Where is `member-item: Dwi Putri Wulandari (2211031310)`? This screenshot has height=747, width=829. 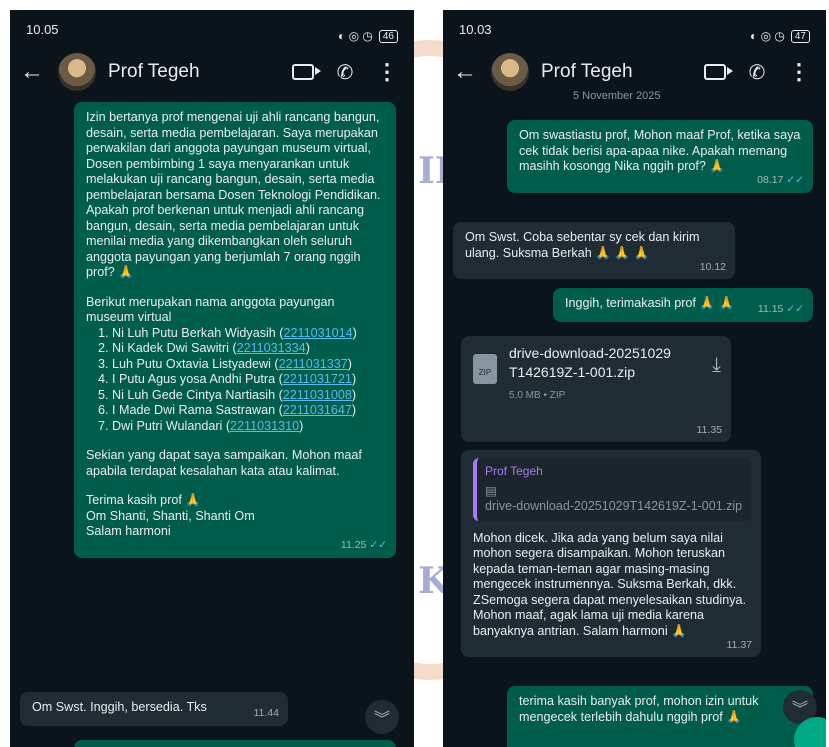
member-item: Dwi Putri Wulandari (2211031310) is located at coordinates (249, 427).